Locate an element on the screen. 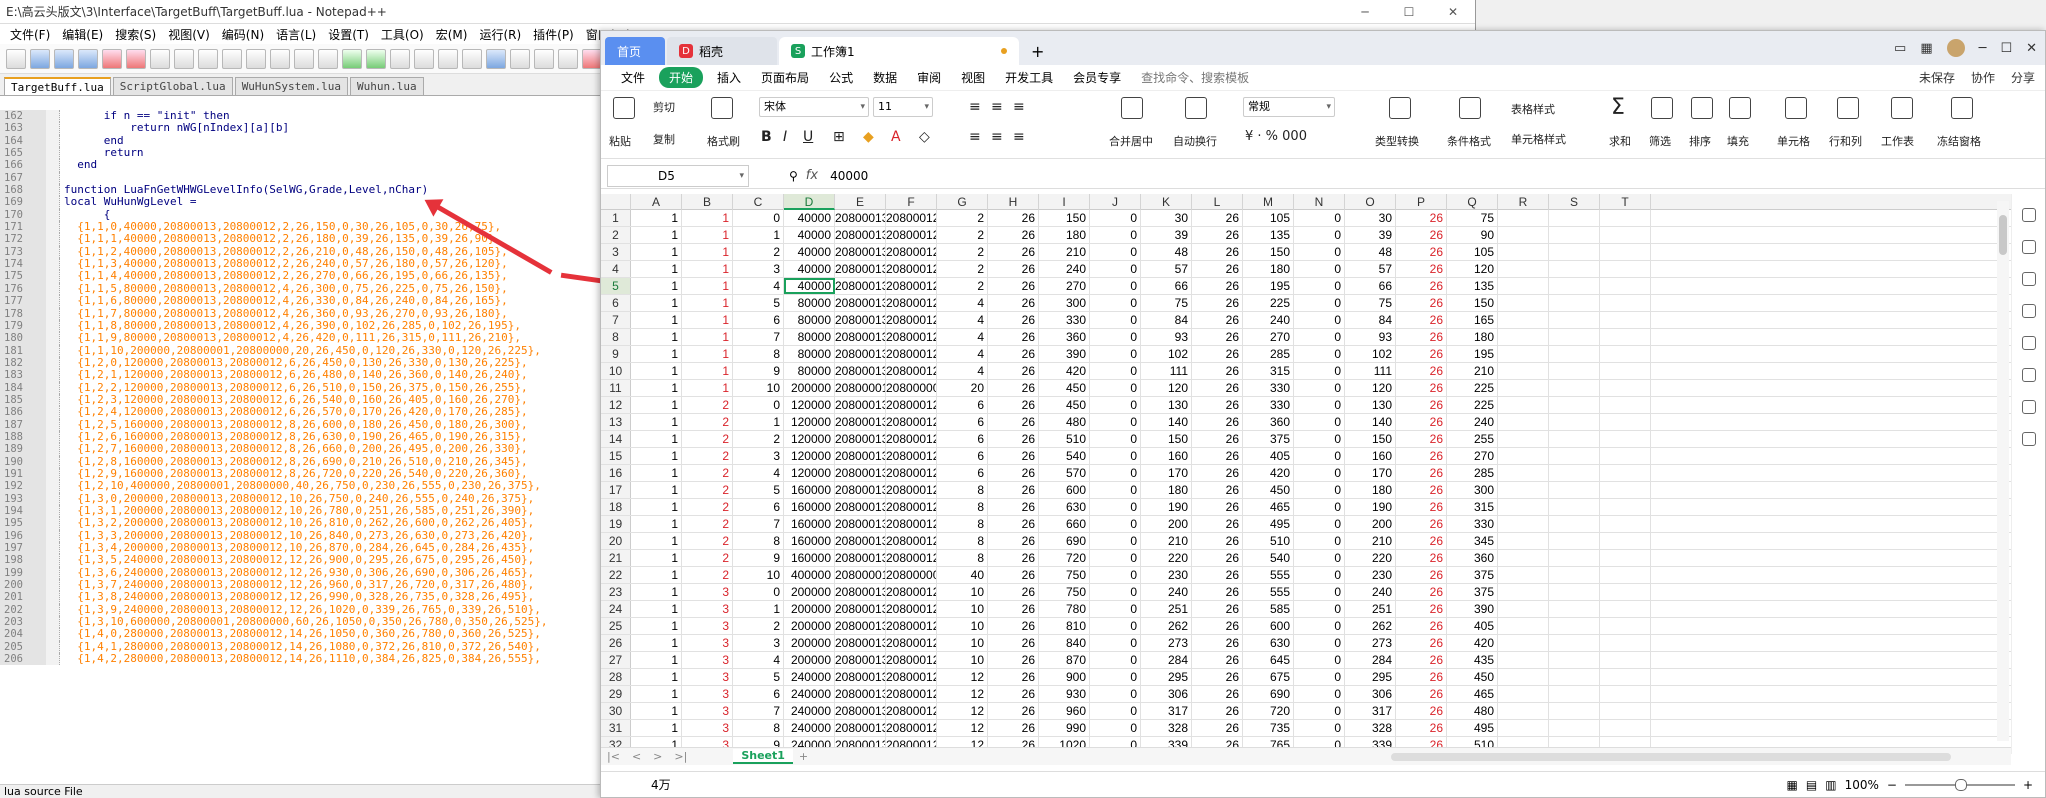 The width and height of the screenshot is (2046, 798). align-left-icon: ≡ is located at coordinates (975, 137).